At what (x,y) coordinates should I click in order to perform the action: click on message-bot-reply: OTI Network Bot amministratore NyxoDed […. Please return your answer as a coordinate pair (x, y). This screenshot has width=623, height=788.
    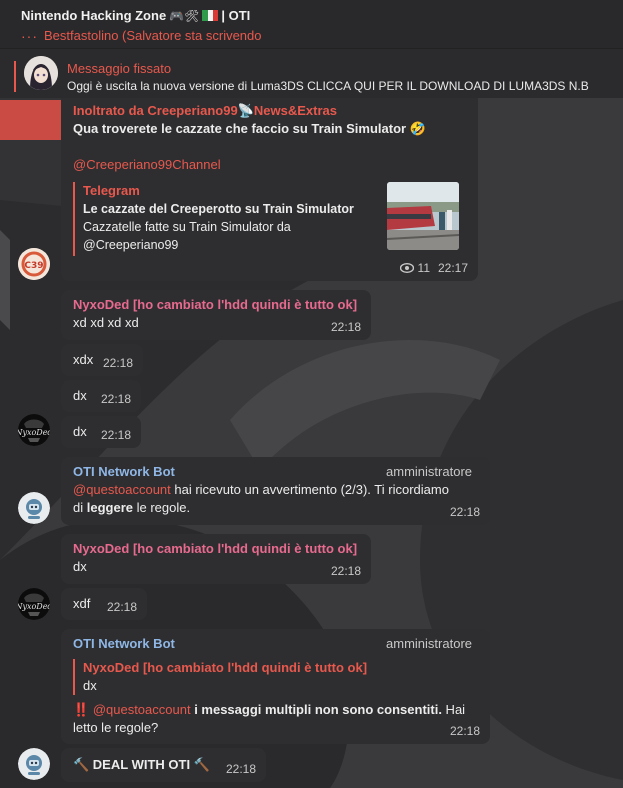
    Looking at the image, I should click on (275, 686).